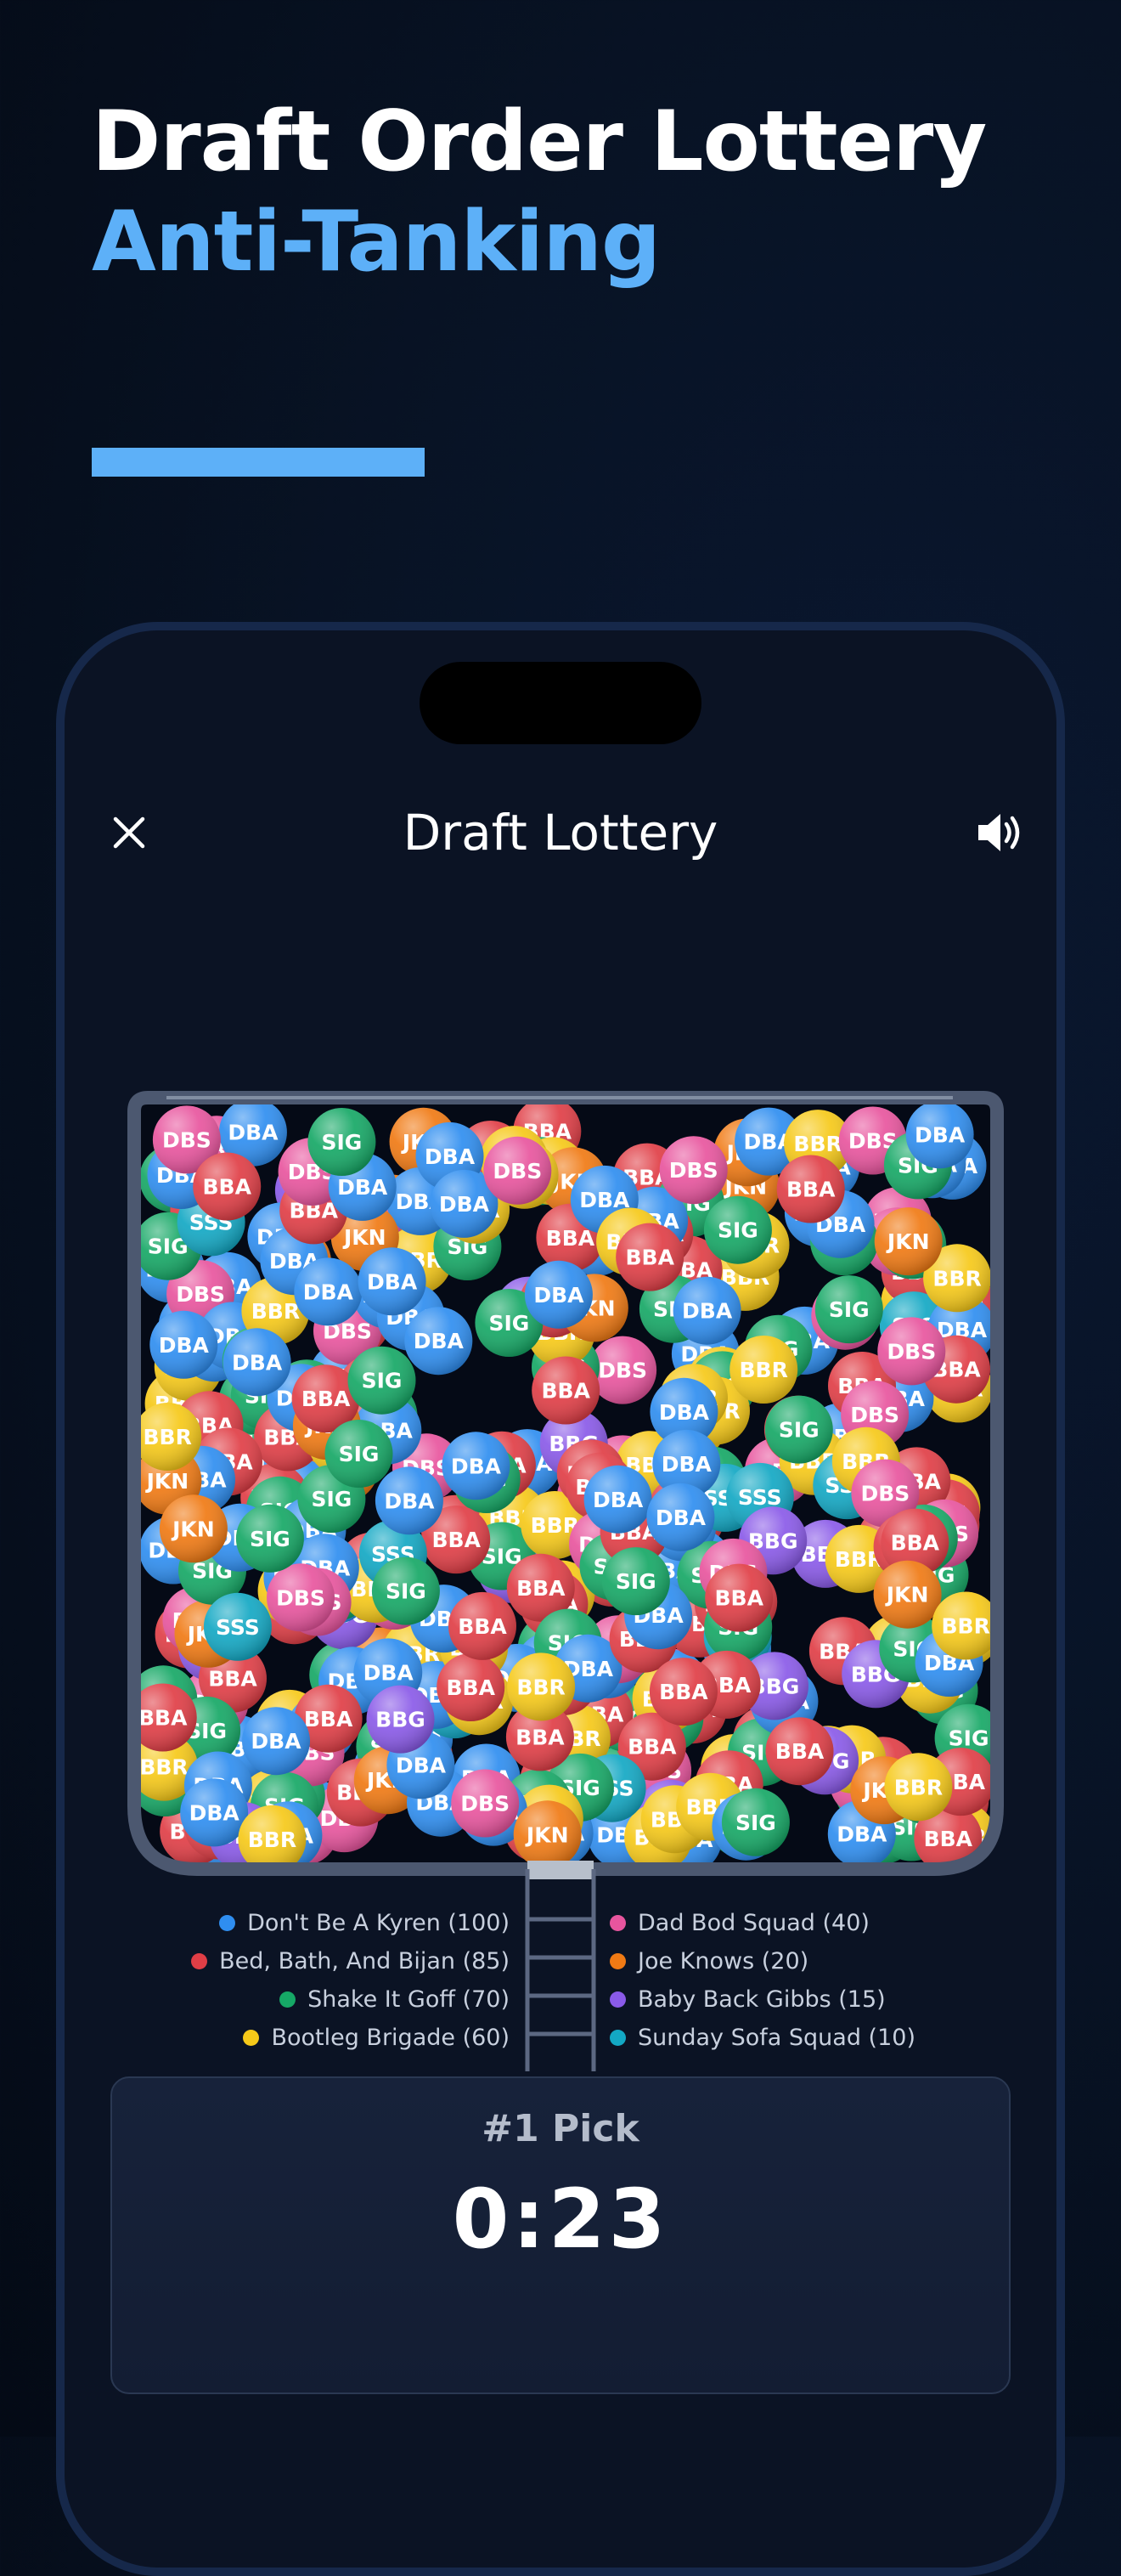 The image size is (1121, 2576). I want to click on legend-item-baby-back-gibbs: Baby Back Gibbs (15), so click(748, 1999).